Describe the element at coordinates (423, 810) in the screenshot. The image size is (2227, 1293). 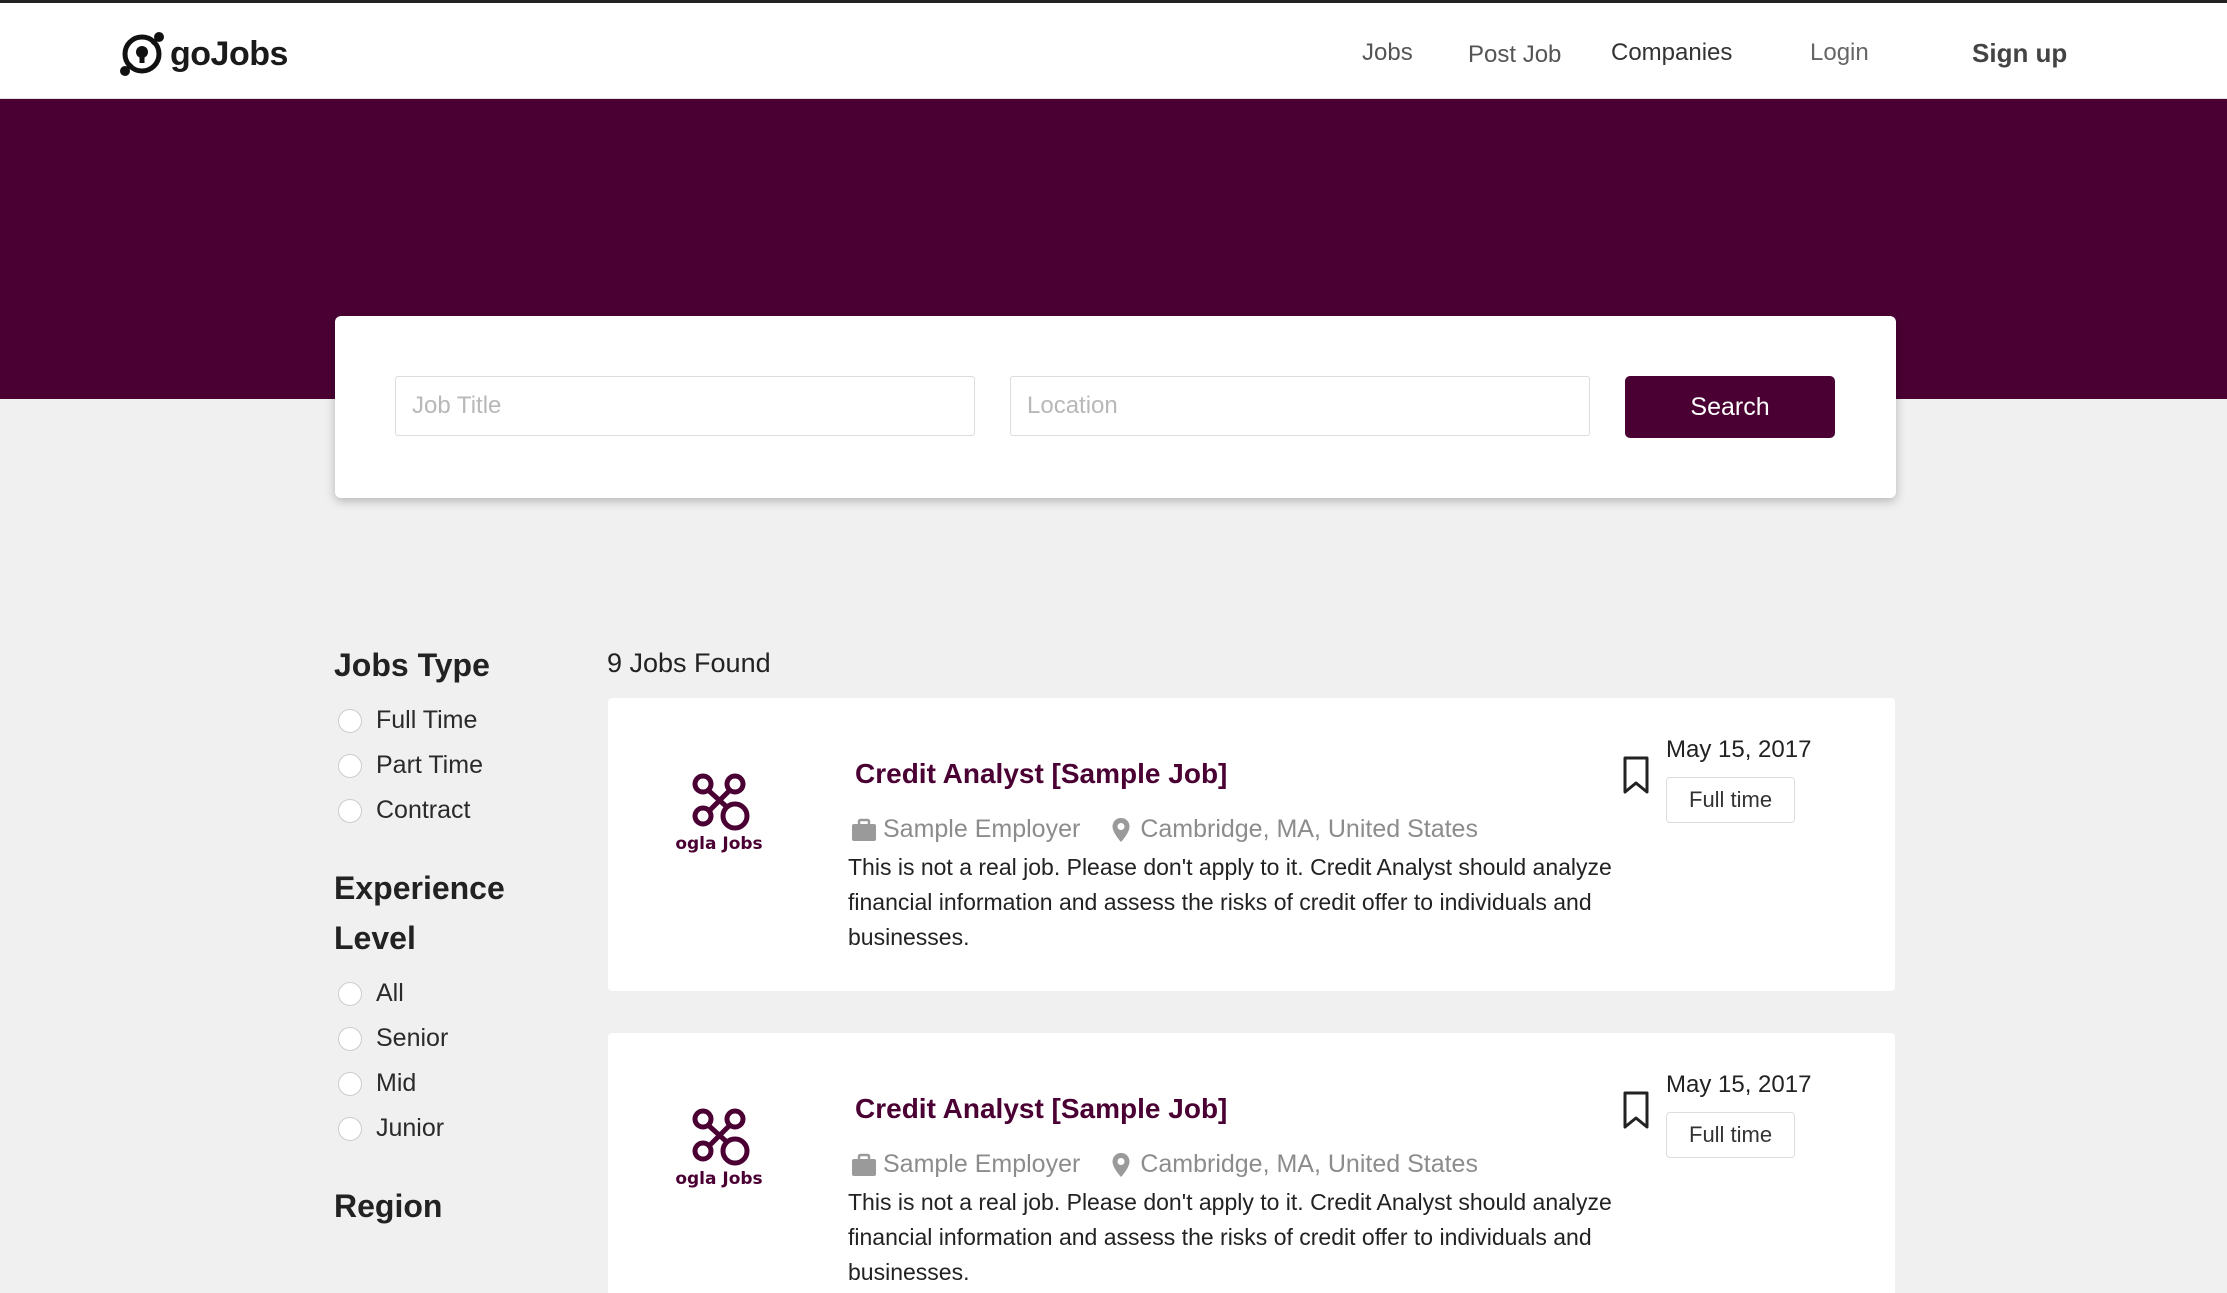
I see `filter-option-label: Contract` at that location.